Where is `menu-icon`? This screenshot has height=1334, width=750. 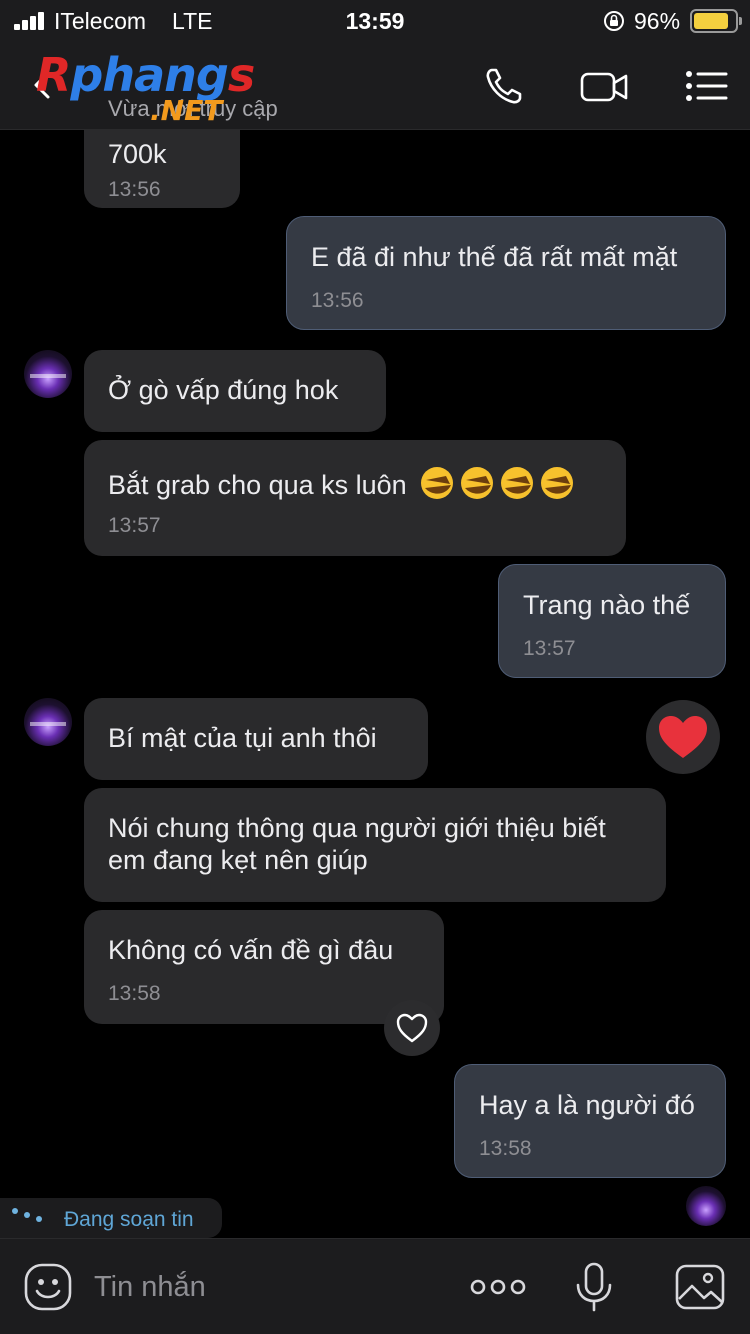
menu-icon is located at coordinates (707, 86).